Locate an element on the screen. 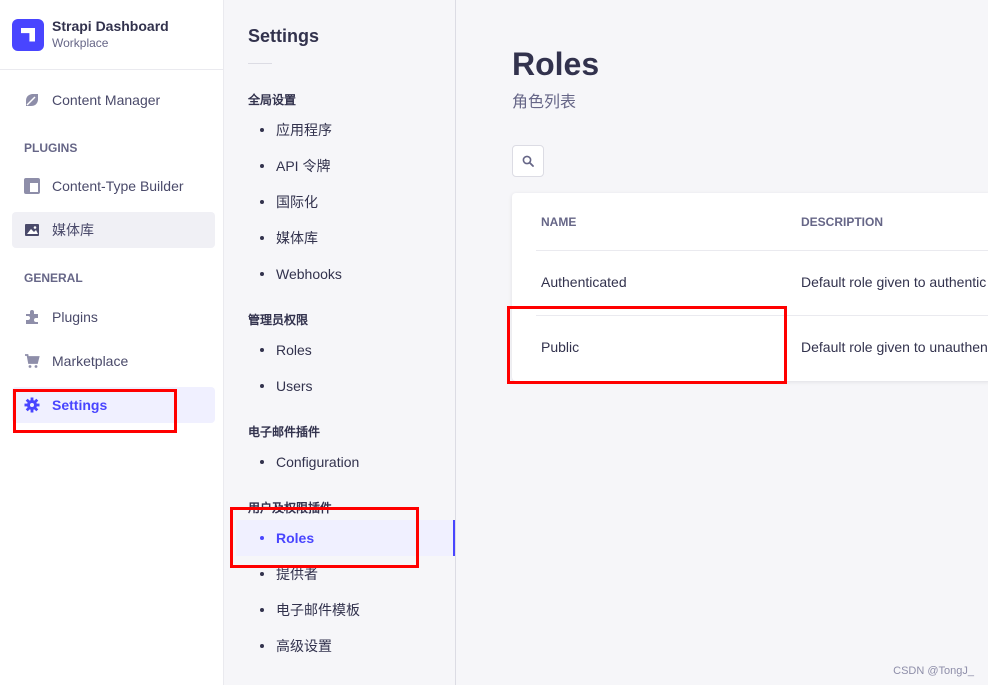 This screenshot has width=988, height=685. subnav-item-media-library: 媒体库 is located at coordinates (345, 238).